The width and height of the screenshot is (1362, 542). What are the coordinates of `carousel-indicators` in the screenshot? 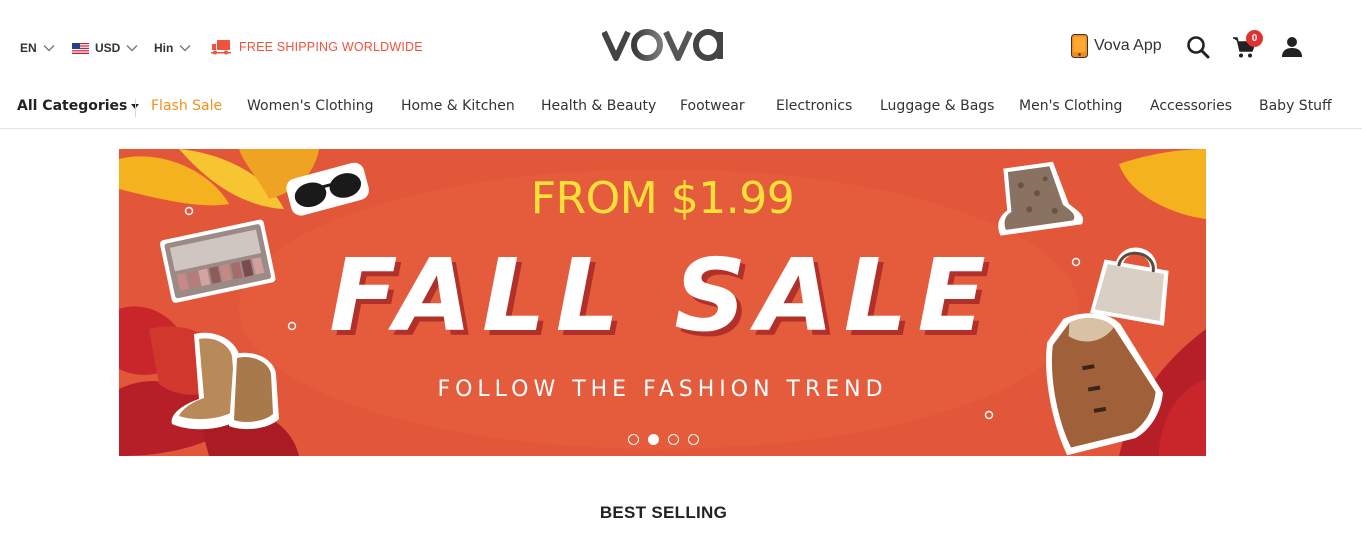 It's located at (663, 439).